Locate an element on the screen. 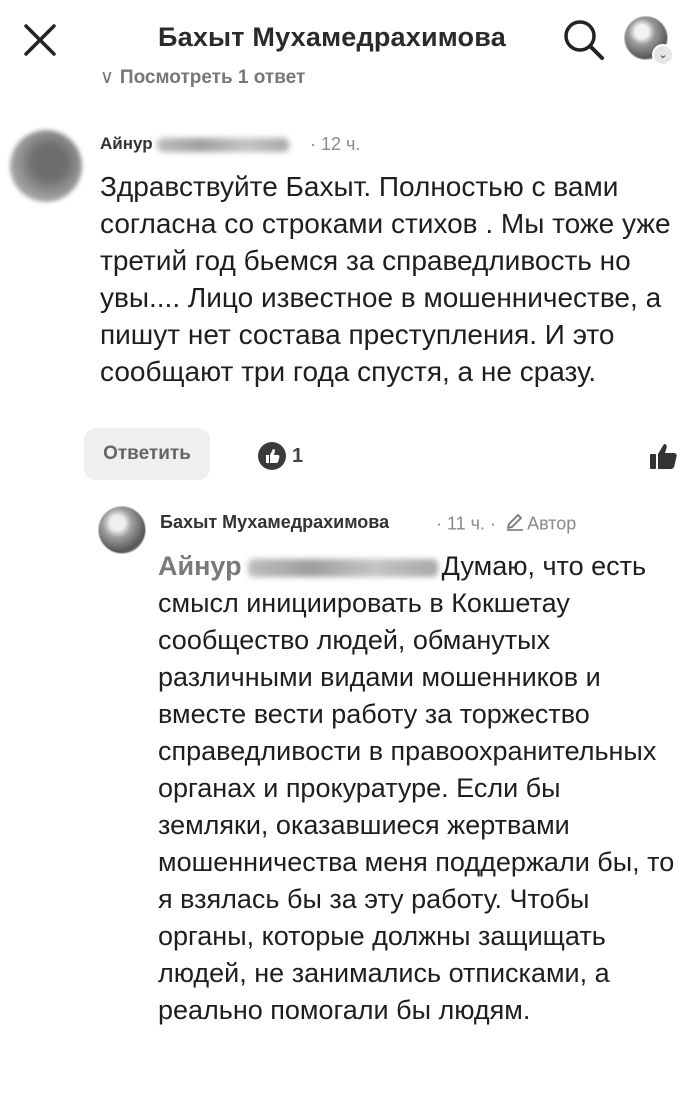  reply-button: Ответить is located at coordinates (147, 454).